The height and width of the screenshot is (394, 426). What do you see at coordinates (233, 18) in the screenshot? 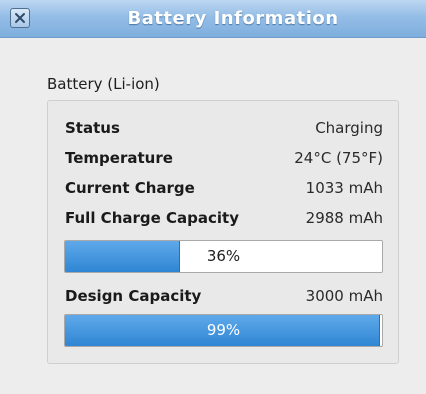
I see `window-title: Battery Information` at bounding box center [233, 18].